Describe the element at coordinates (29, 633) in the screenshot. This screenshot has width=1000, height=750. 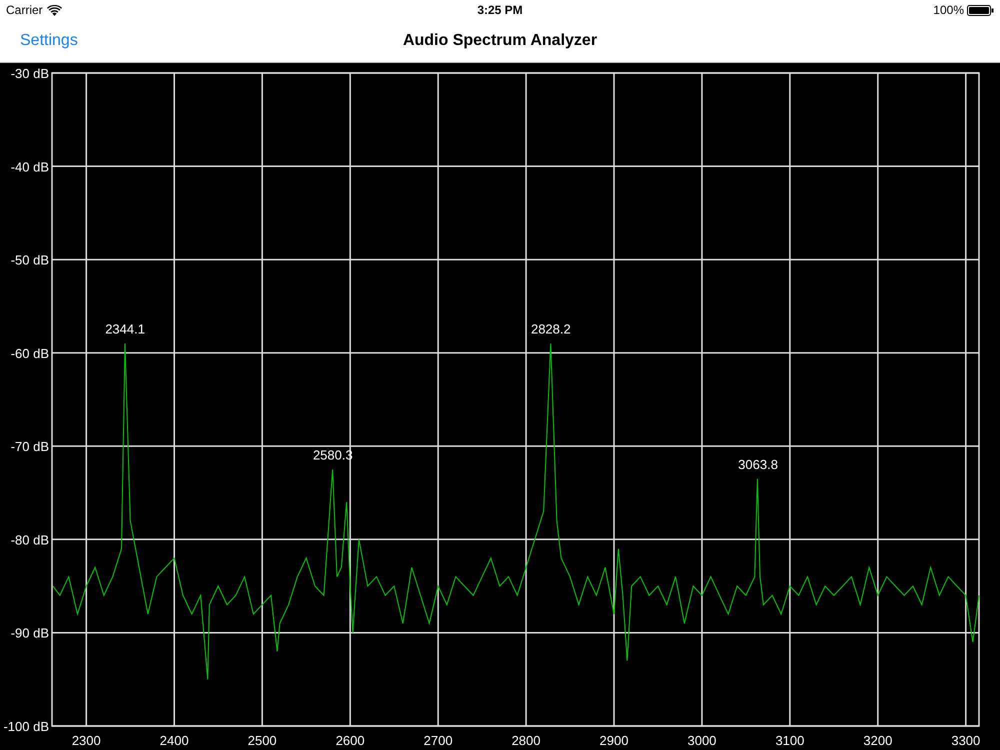
I see `y-axis-label: -90 dB` at that location.